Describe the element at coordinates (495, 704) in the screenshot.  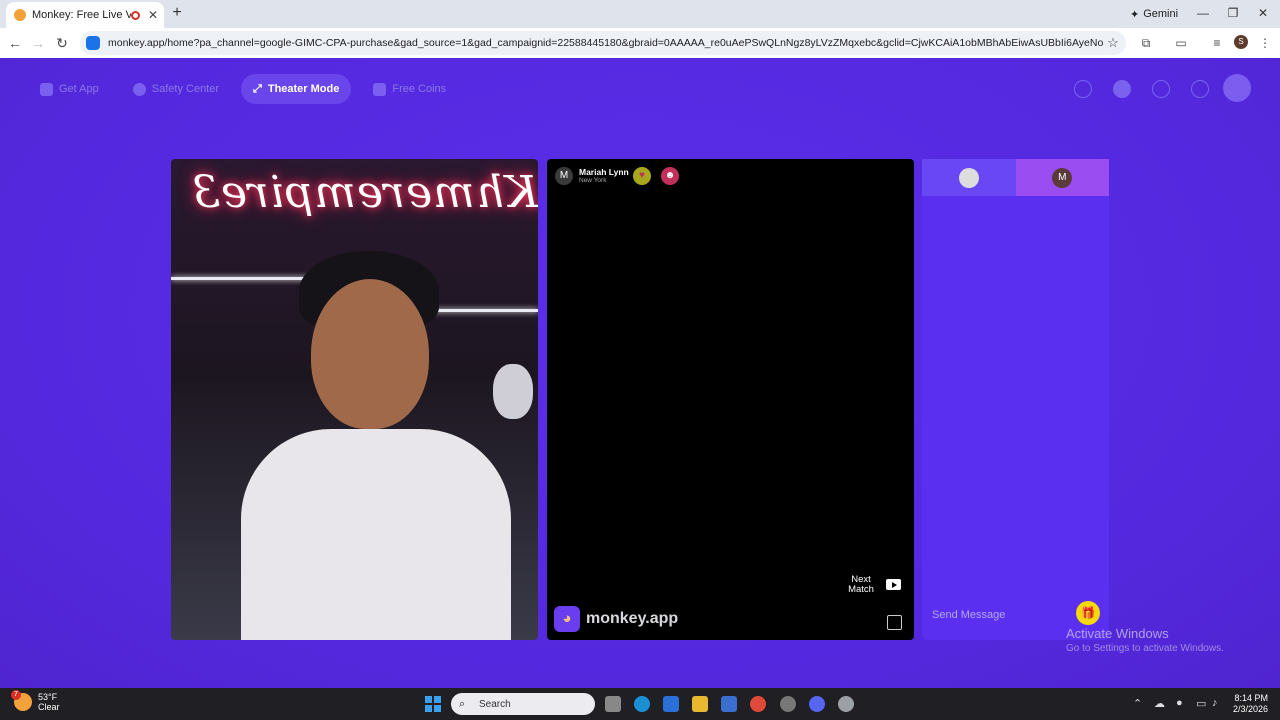
I see `taskbar-search-label: Search` at that location.